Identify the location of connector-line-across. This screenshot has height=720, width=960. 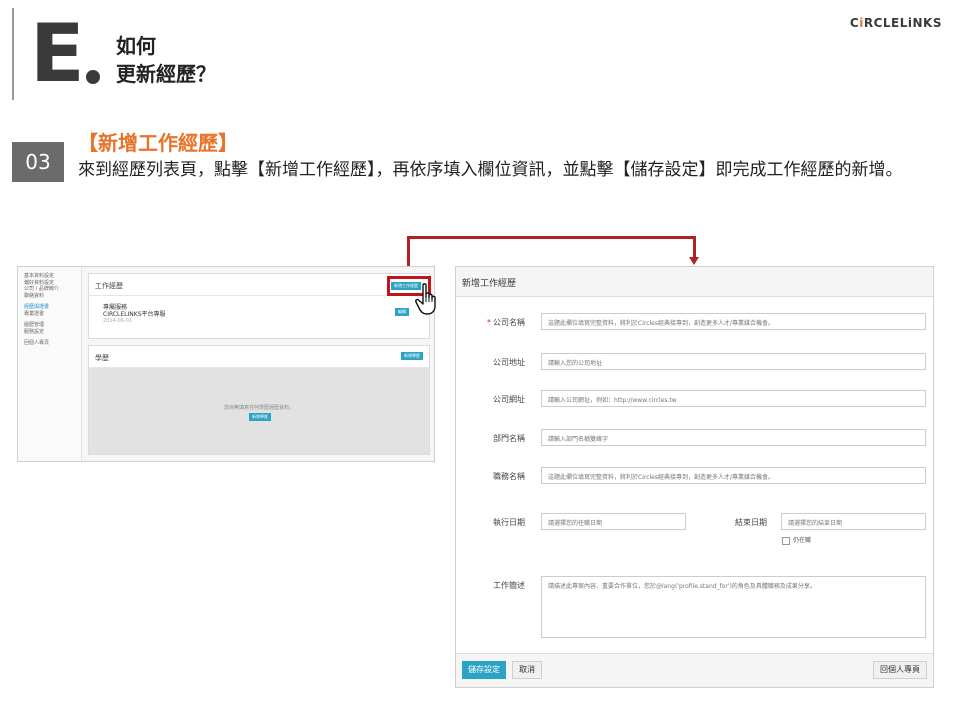
(551, 237).